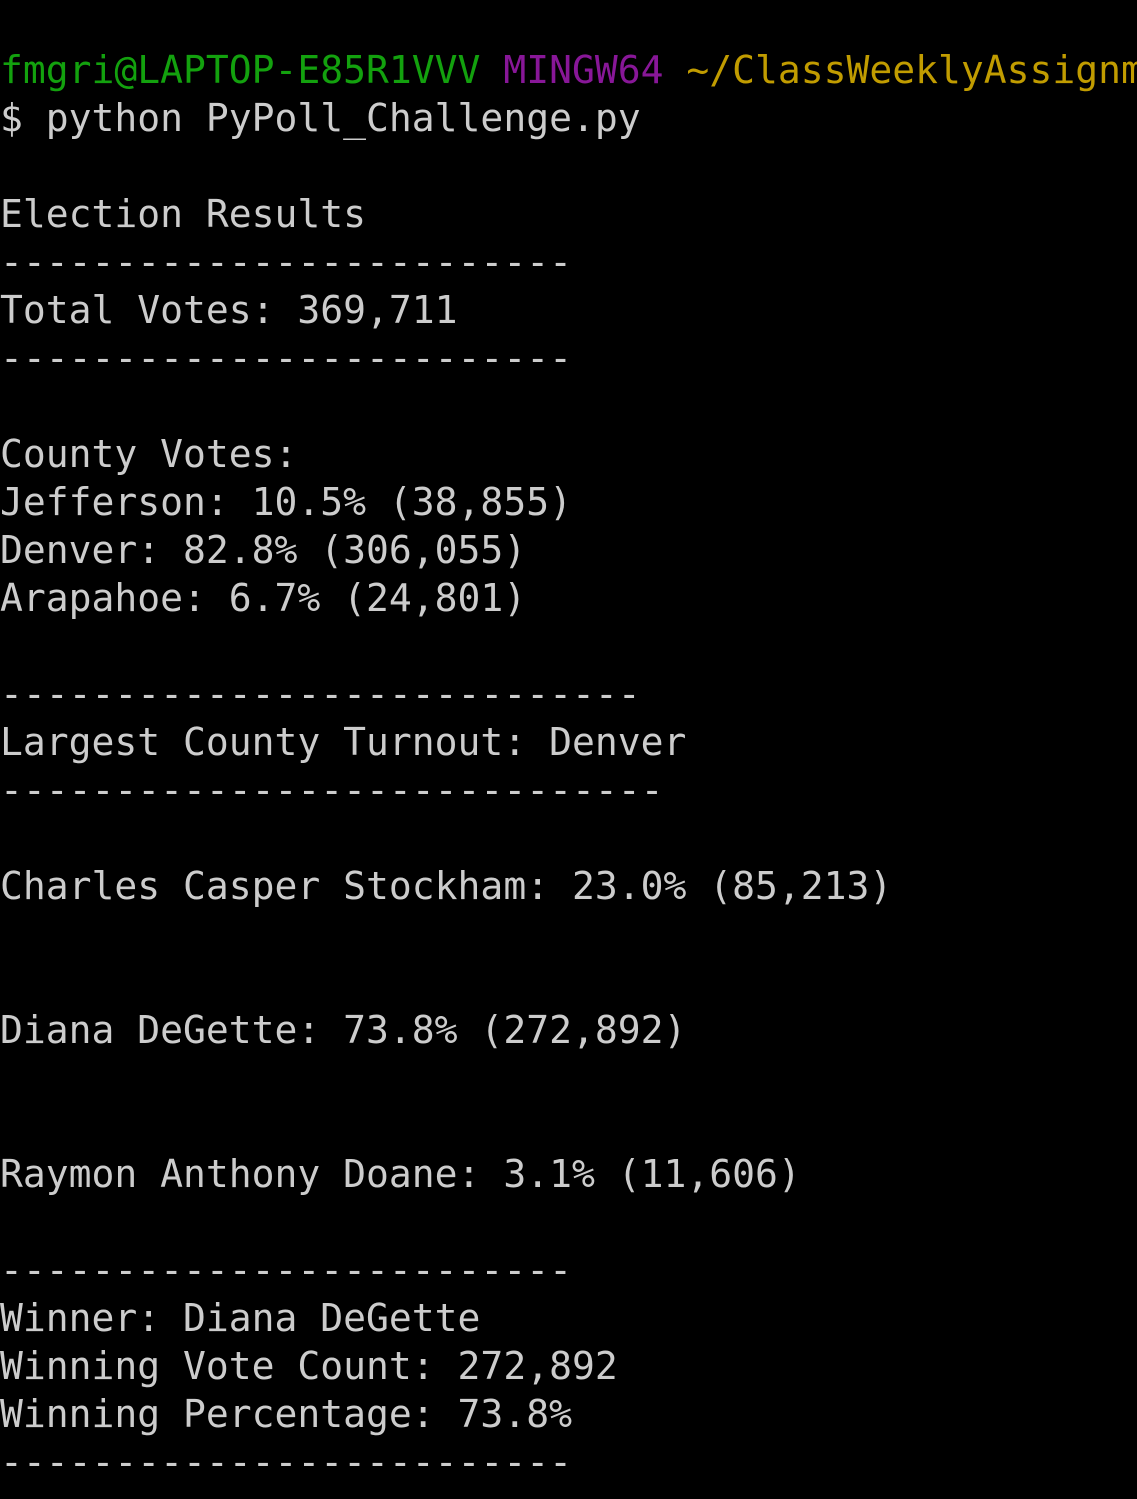 The image size is (1137, 1499). What do you see at coordinates (400, 1174) in the screenshot?
I see `candidate-line-doane: Raymon Anthony Doane: 3.1% (11,606)` at bounding box center [400, 1174].